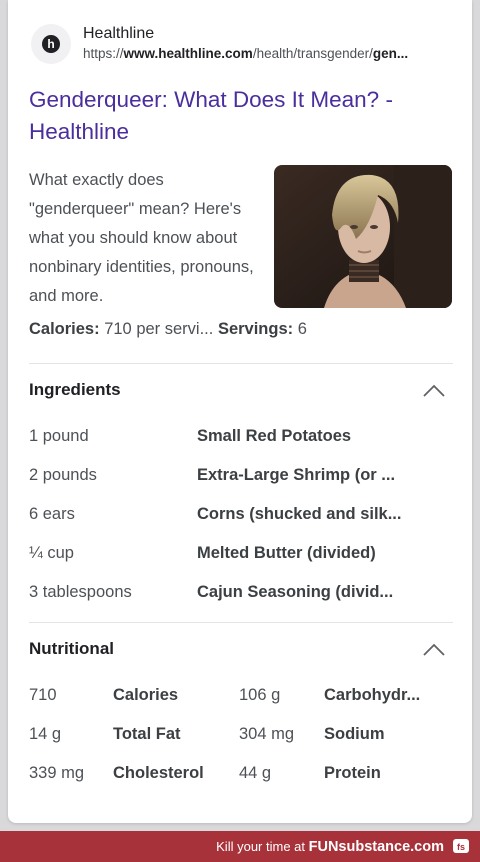 This screenshot has height=862, width=480. Describe the element at coordinates (63, 475) in the screenshot. I see `ingredient-qty: 2 pounds` at that location.